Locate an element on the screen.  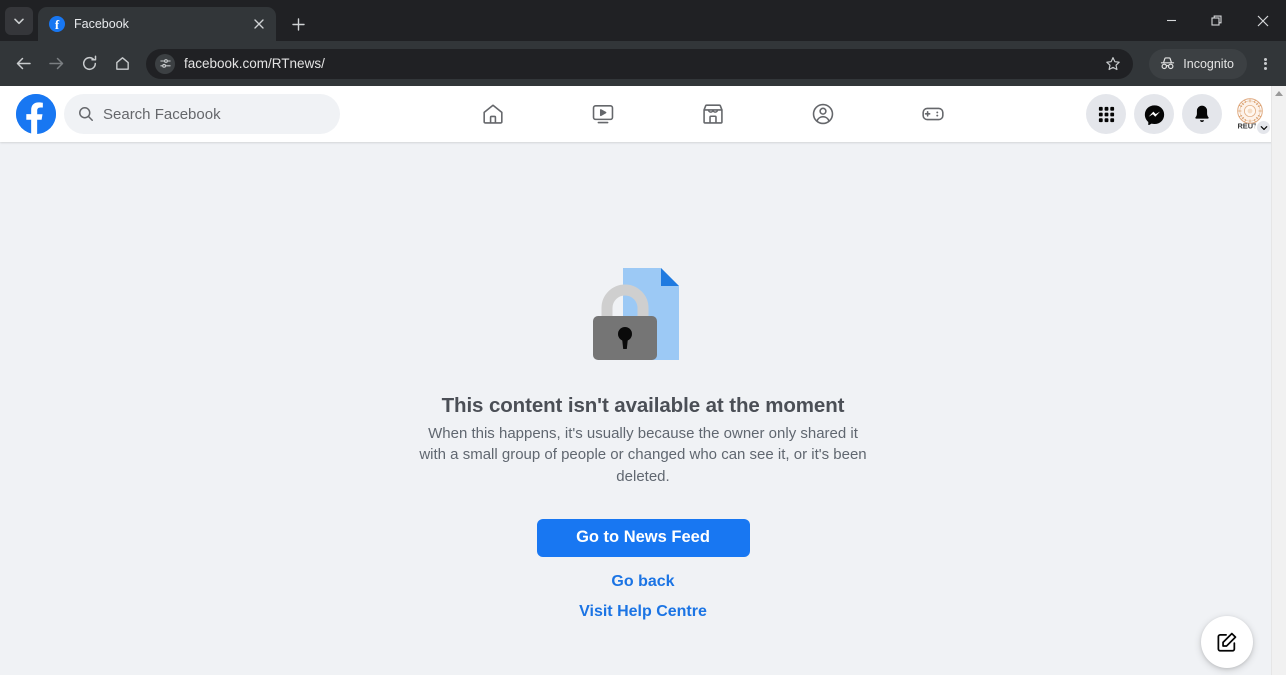
address-bar: facebook.com/RTnews/ is located at coordinates (640, 63).